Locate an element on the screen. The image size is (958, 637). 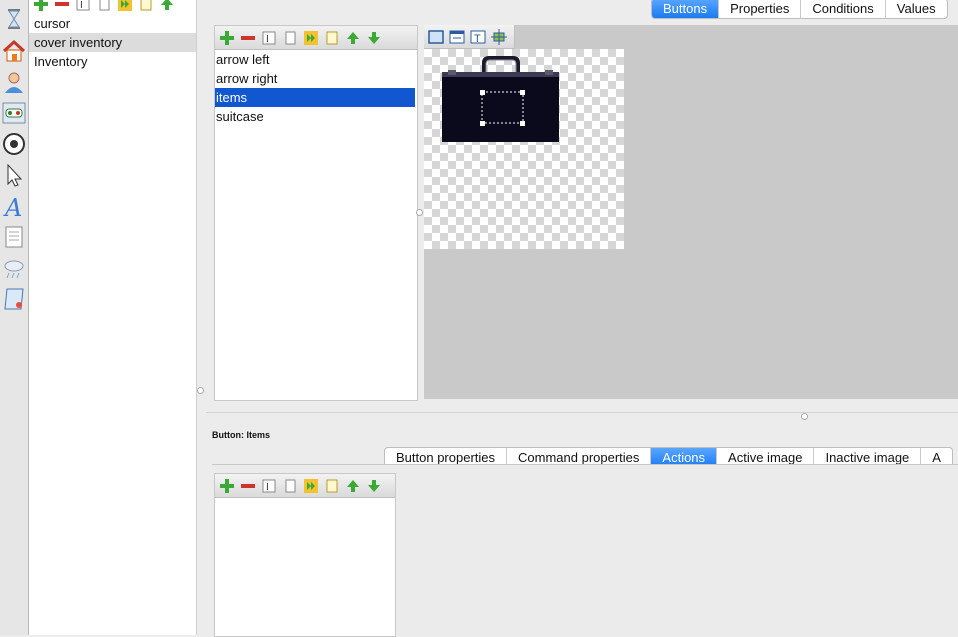
resource-list-toolbar: I is located at coordinates (103, 6).